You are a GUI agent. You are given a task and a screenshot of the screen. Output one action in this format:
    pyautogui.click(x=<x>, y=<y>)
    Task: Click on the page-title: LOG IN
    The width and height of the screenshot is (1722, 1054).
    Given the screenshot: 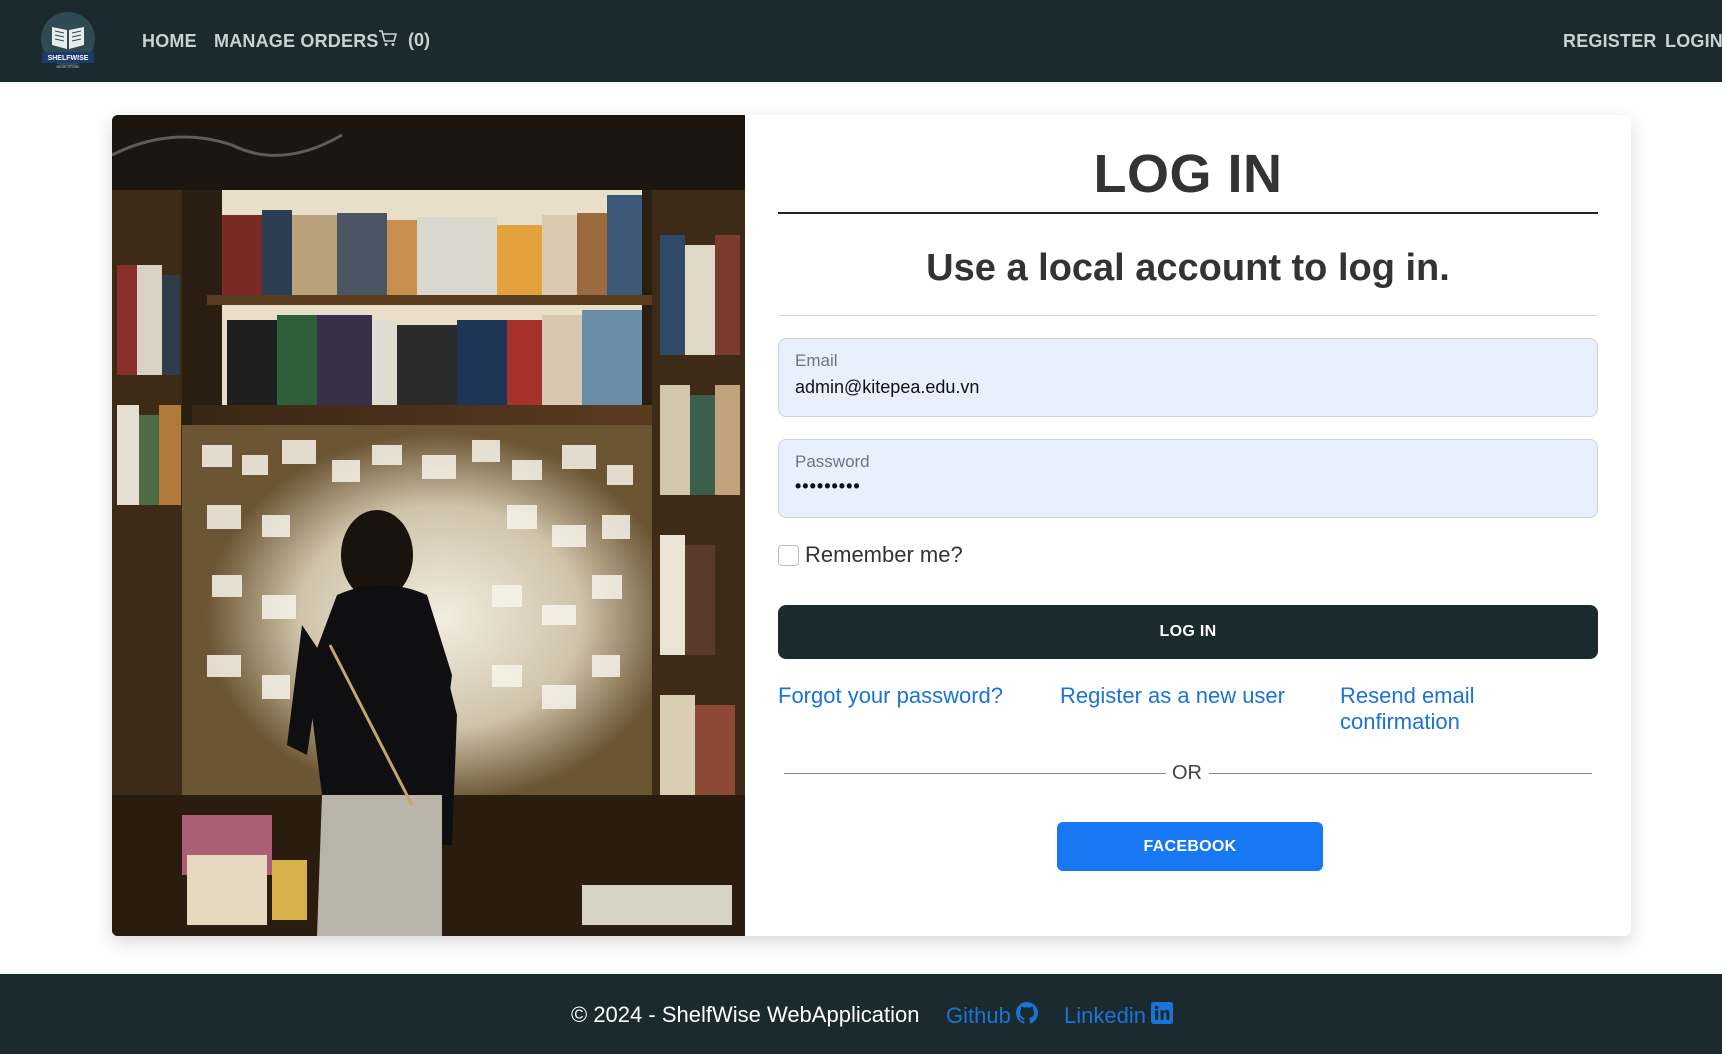 What is the action you would take?
    pyautogui.click(x=1188, y=174)
    